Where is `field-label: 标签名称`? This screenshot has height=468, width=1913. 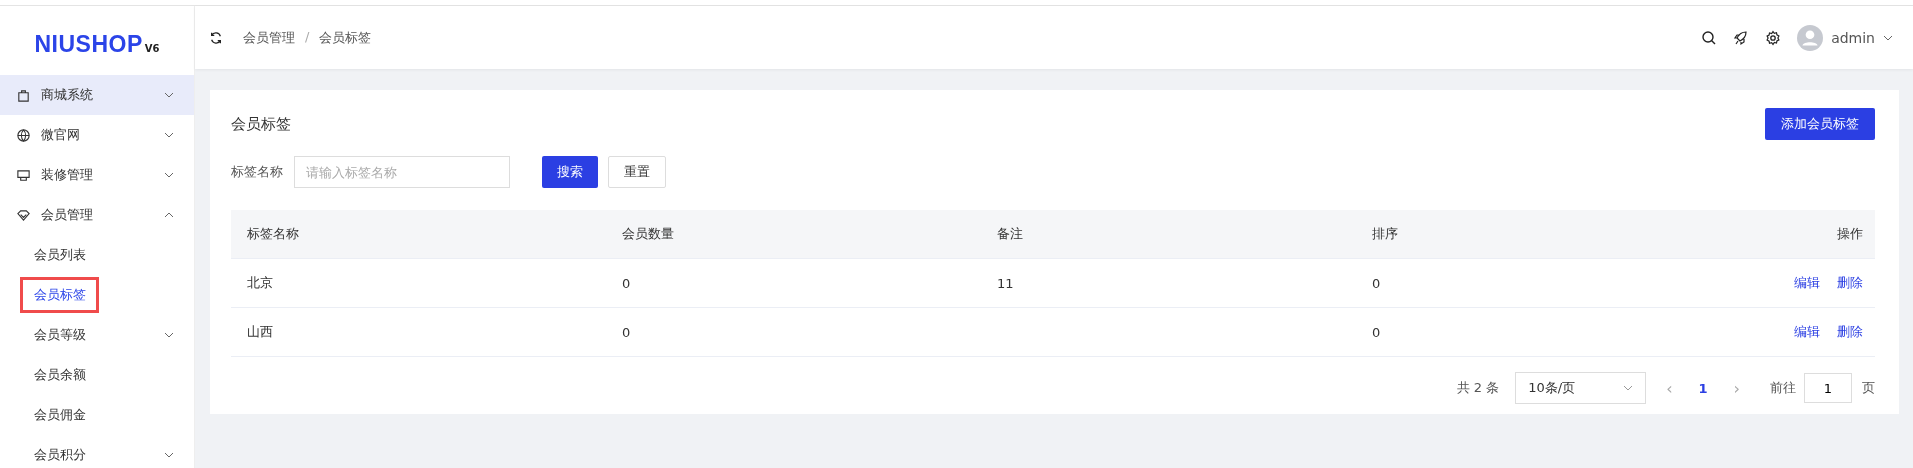
field-label: 标签名称 is located at coordinates (257, 172).